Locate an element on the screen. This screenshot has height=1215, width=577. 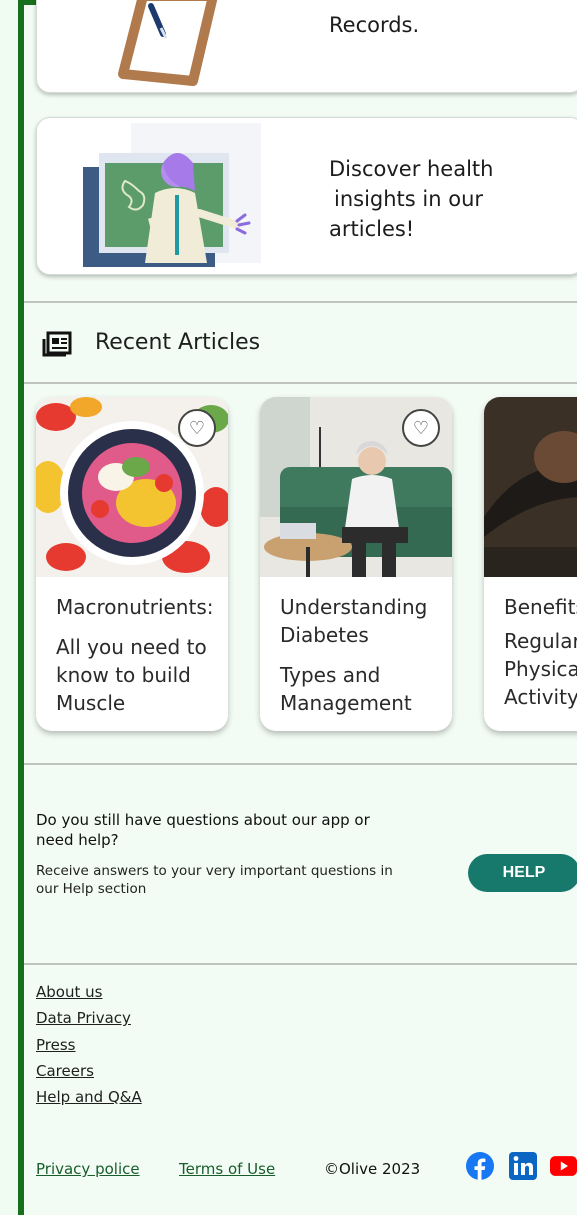
article-card-physical-activity: Benefits Regular Physical Activity is located at coordinates (530, 564).